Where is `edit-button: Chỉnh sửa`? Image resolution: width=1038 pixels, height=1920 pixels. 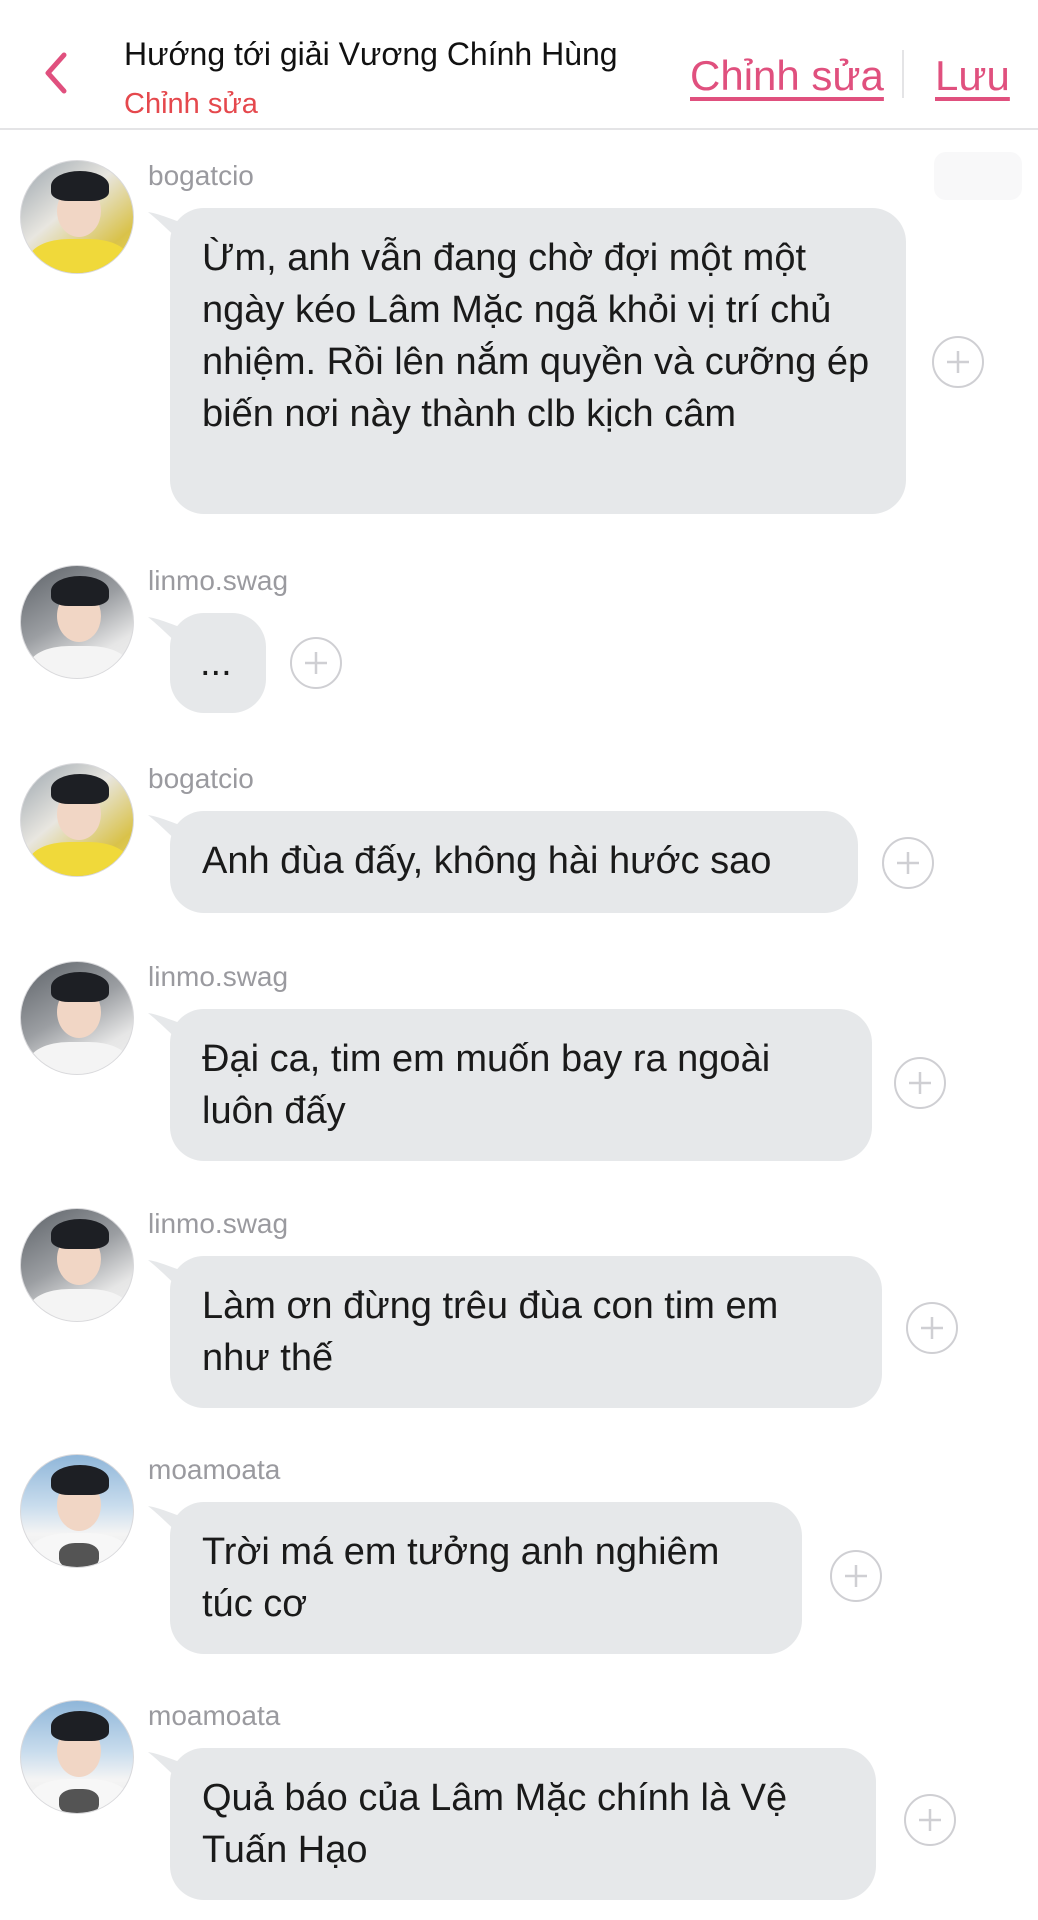
edit-button: Chỉnh sửa is located at coordinates (787, 76).